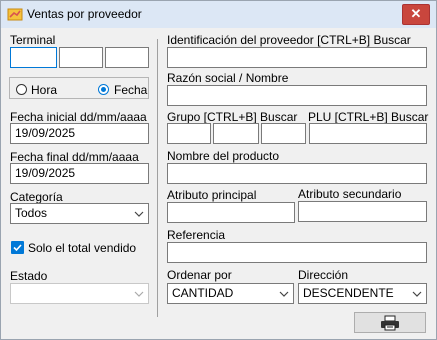 The width and height of the screenshot is (437, 340). Describe the element at coordinates (218, 14) in the screenshot. I see `title-bar: Ventas por proveedor ✕` at that location.